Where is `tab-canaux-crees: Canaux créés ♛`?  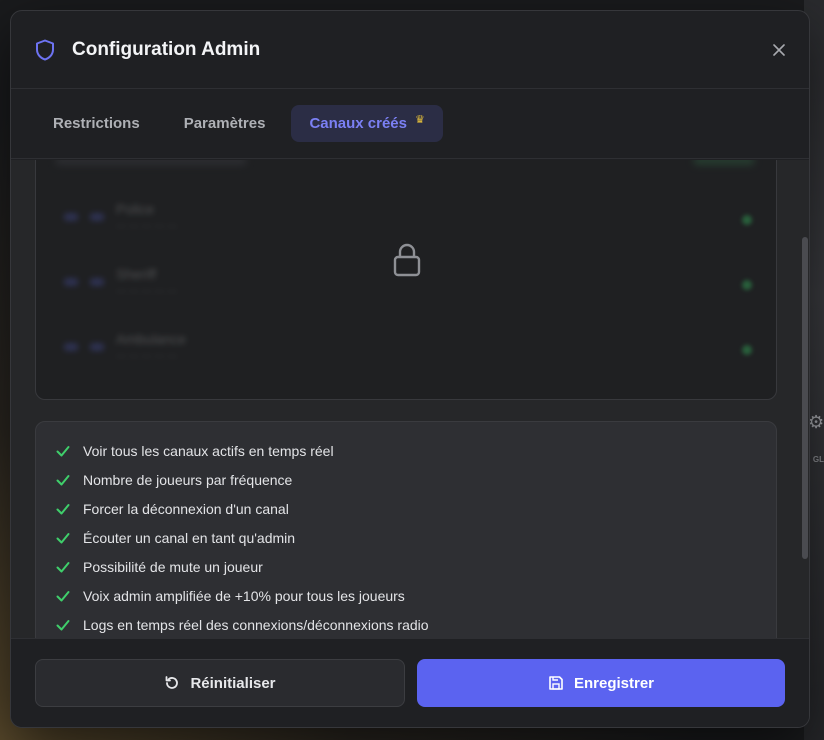 tab-canaux-crees: Canaux créés ♛ is located at coordinates (367, 123).